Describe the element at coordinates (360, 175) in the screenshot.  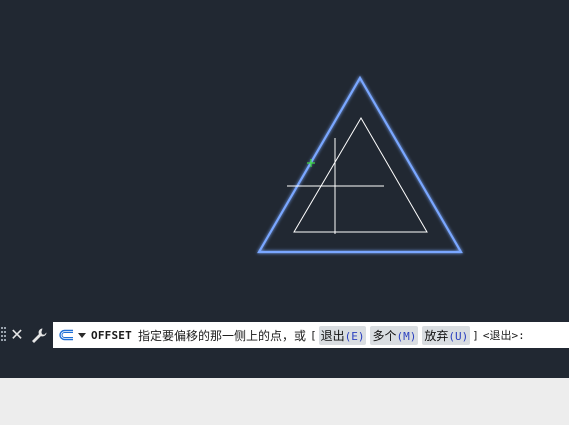
I see `offset-preview-triangle` at that location.